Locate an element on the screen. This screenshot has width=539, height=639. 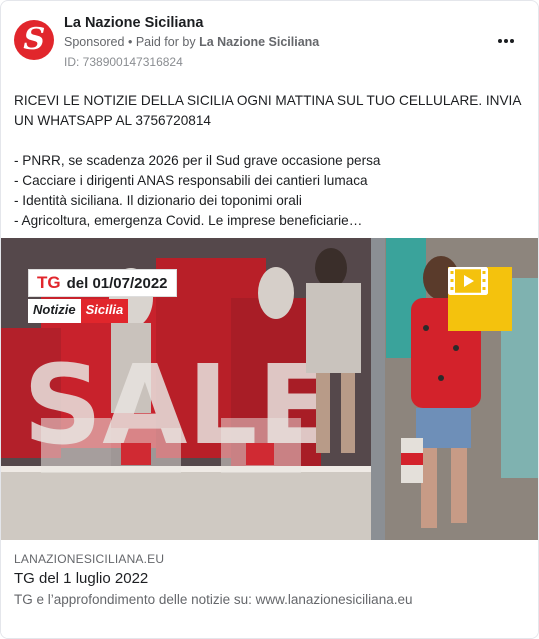
notizie-sicilia-badge: Notizie Sicilia is located at coordinates (78, 311).